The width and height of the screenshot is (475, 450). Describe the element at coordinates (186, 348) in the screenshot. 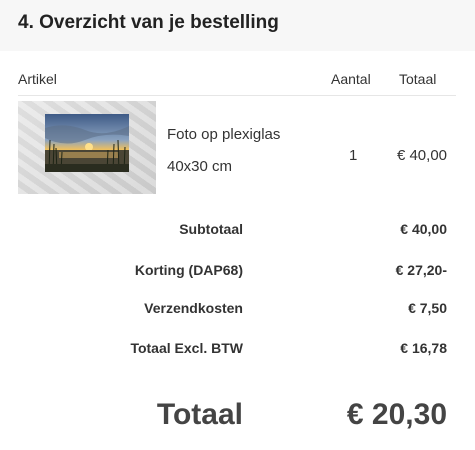

I see `total-excl-vat-label: Totaal Excl. BTW` at that location.